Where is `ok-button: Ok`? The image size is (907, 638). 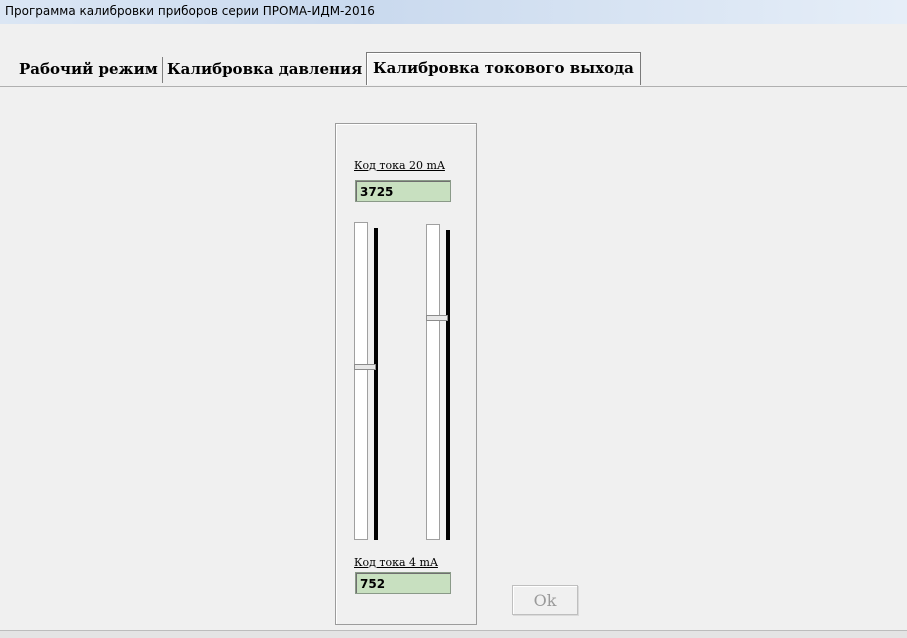 ok-button: Ok is located at coordinates (545, 600).